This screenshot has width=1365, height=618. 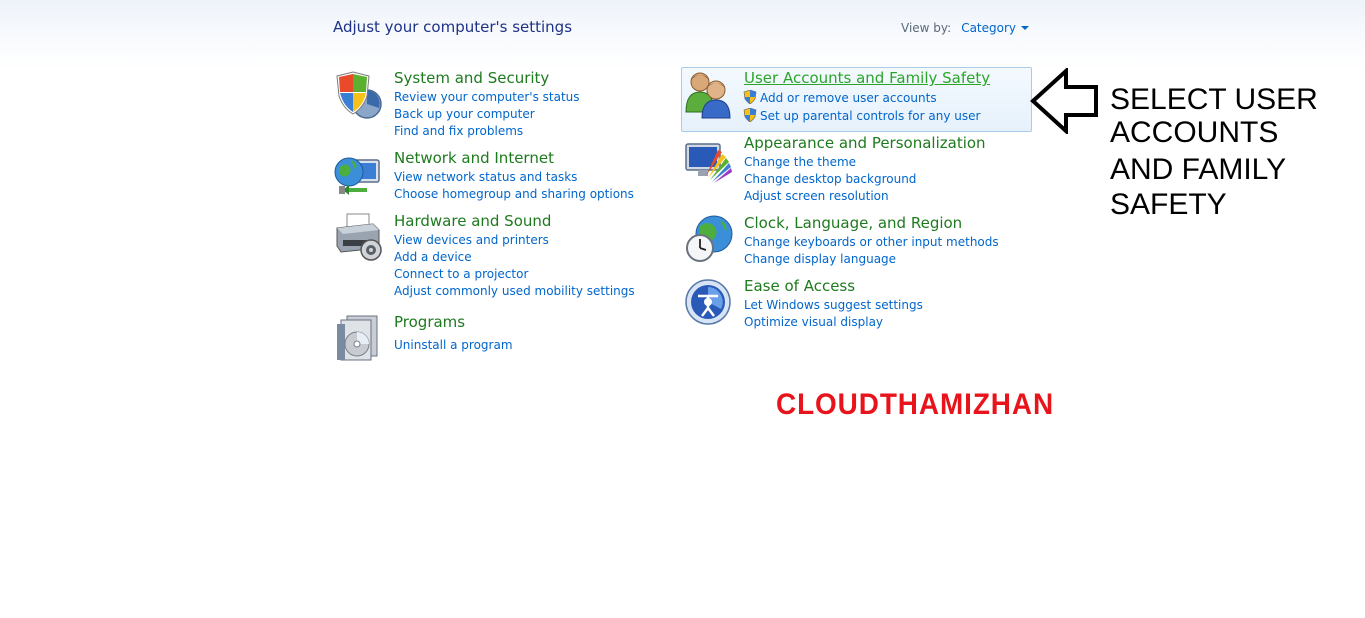 I want to click on annotation-line: AND FAMILY, so click(x=1198, y=169).